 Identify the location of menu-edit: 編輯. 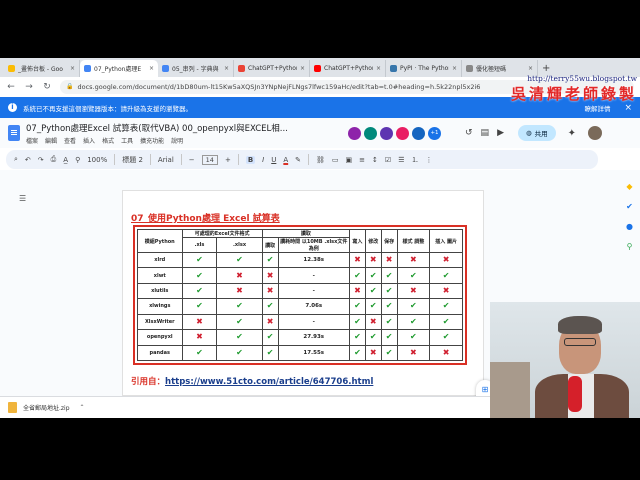
(51, 140).